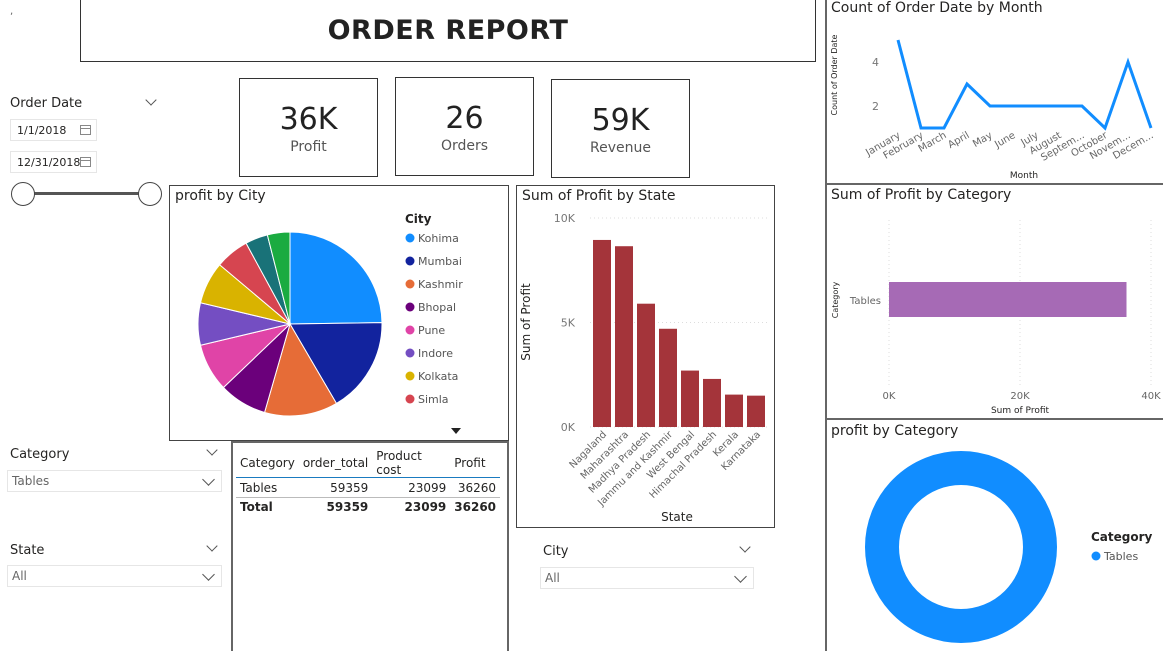 The width and height of the screenshot is (1163, 651). I want to click on category-bar-svg: 0K 20K 40K Tables Category Sum of Profit, so click(996, 318).